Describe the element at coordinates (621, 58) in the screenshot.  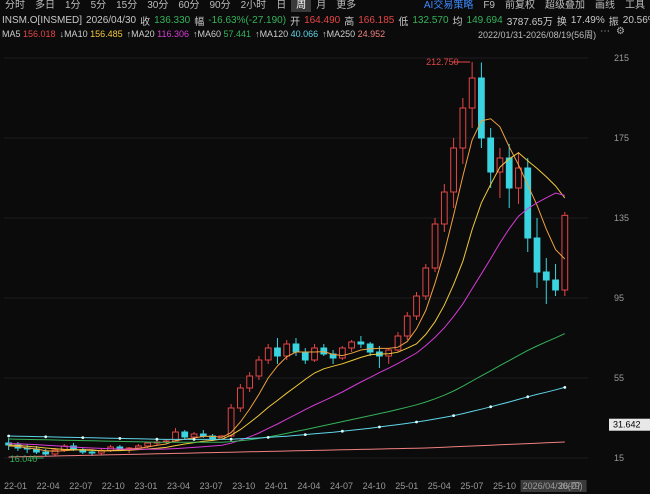
I see `y-tick-label: 215` at that location.